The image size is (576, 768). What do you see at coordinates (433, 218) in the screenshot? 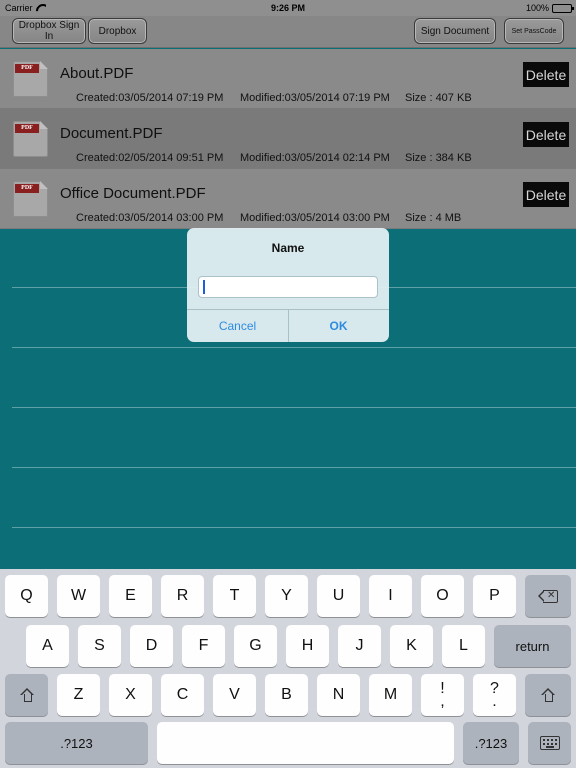
I see `file-size: Size : 4 MB` at bounding box center [433, 218].